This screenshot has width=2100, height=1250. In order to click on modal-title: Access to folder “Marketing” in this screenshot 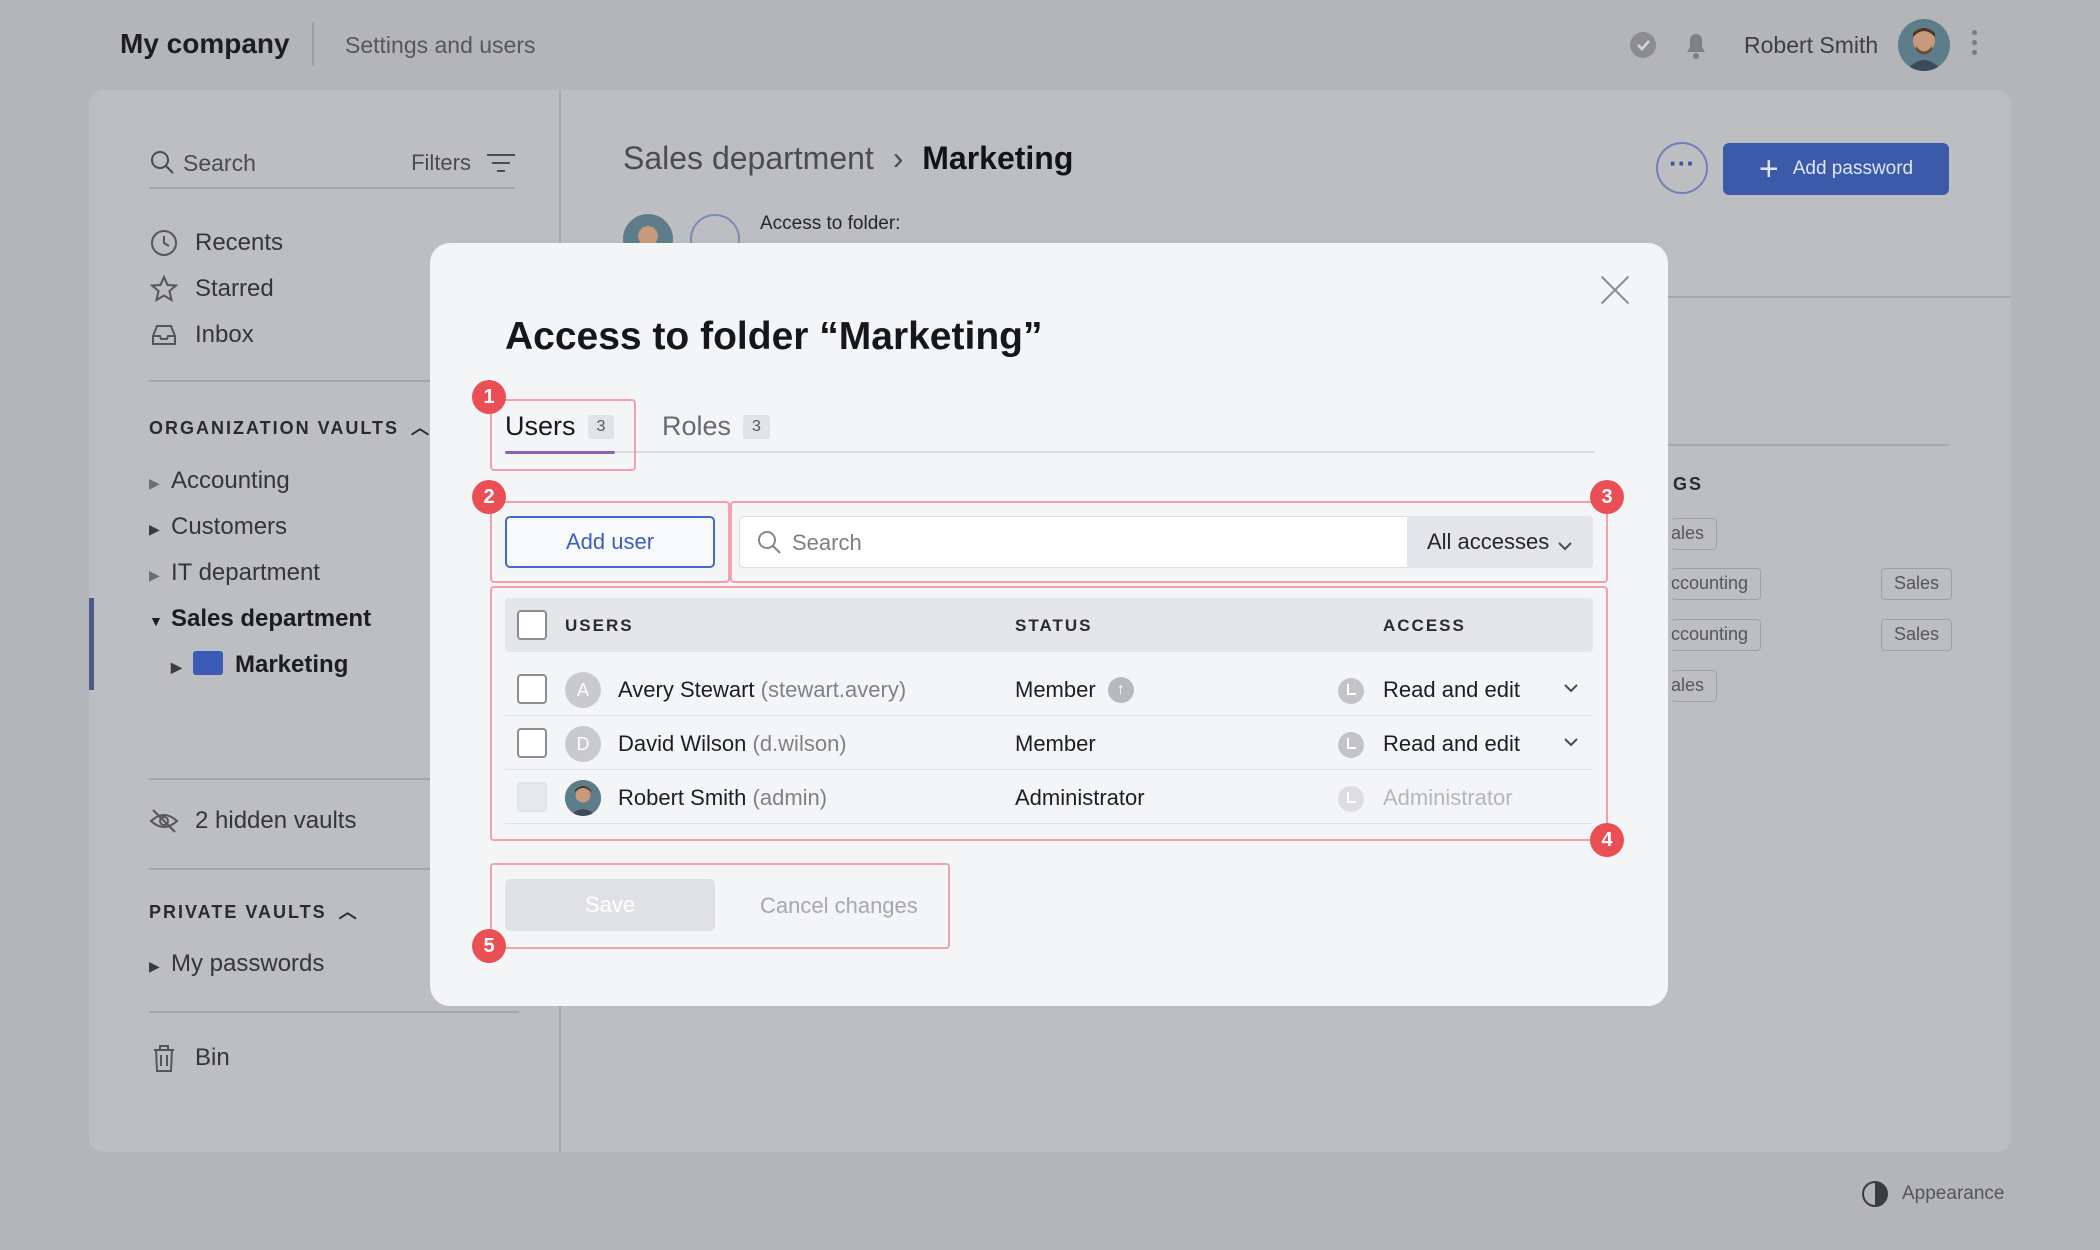, I will do `click(774, 336)`.